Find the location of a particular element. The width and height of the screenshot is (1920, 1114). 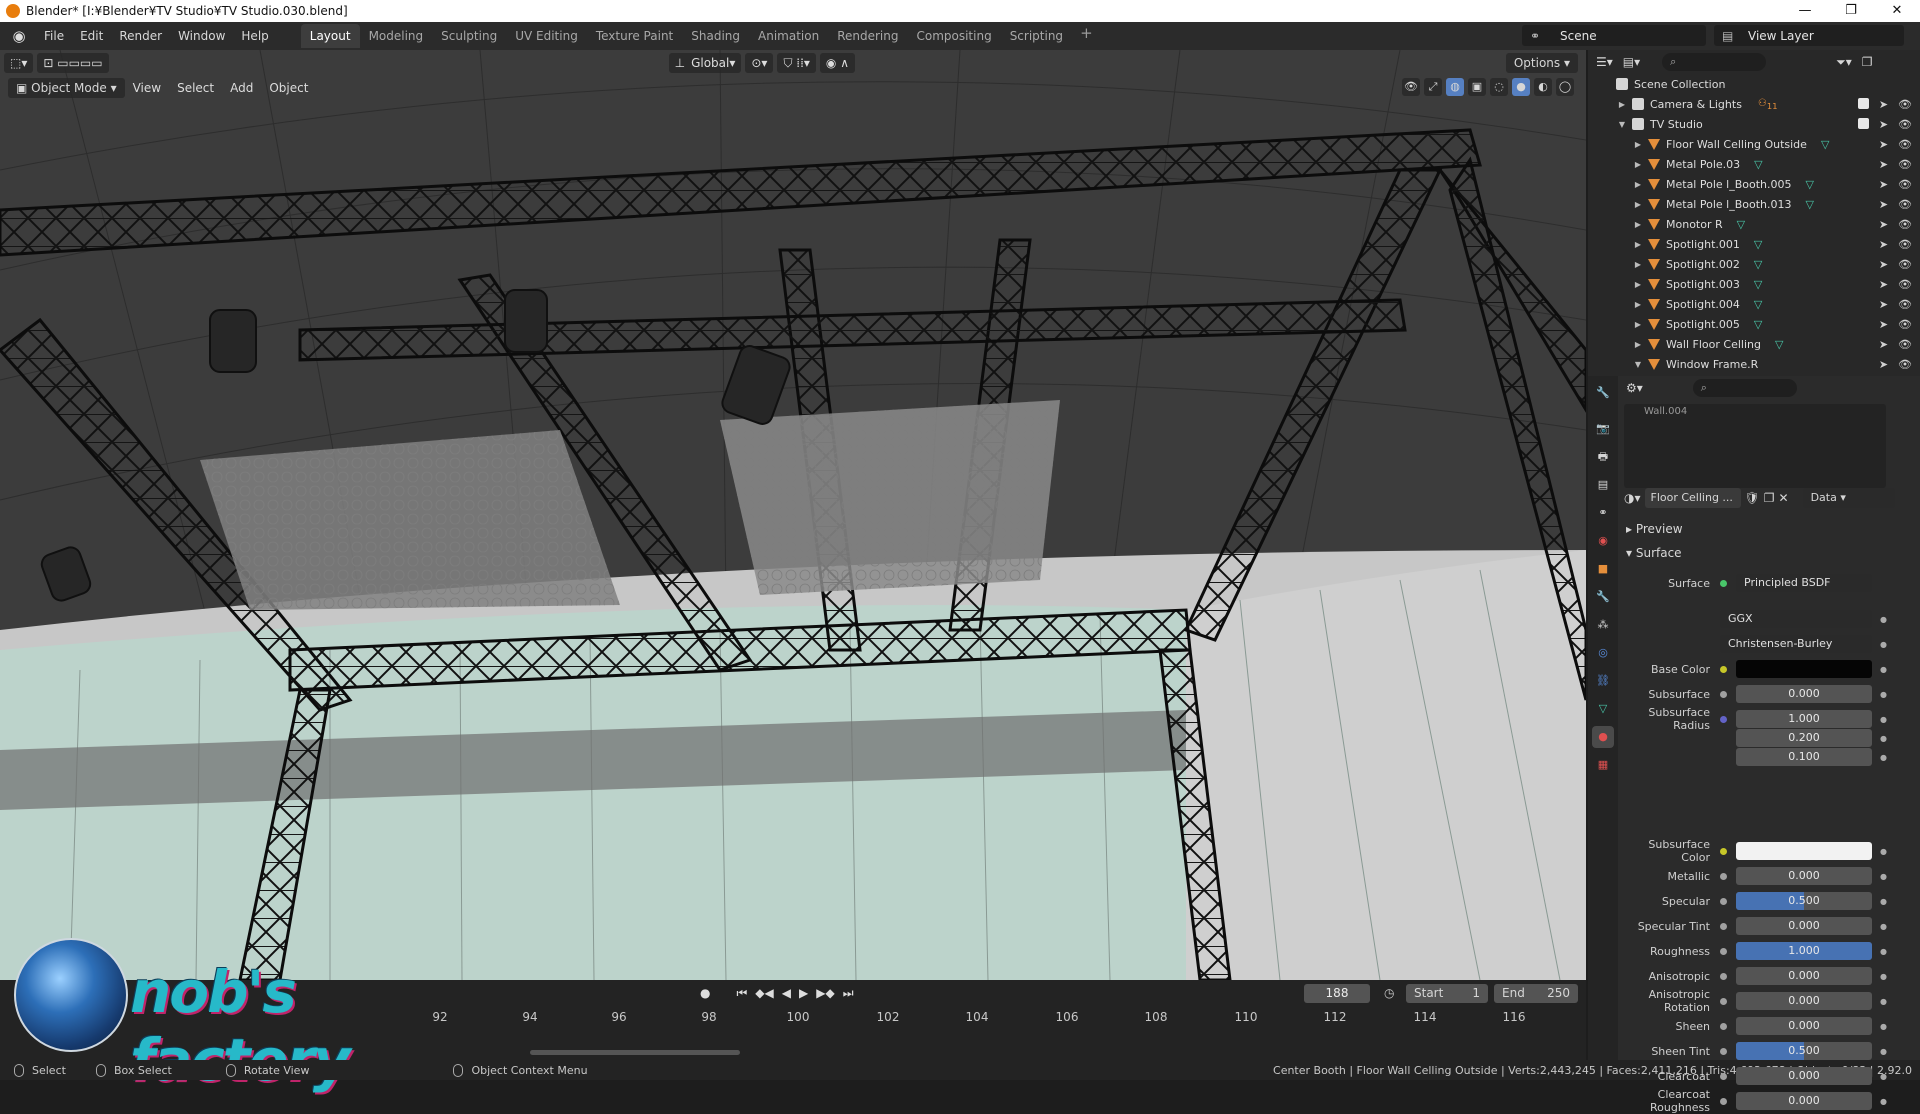

play-reverse-icon: ◀ is located at coordinates (786, 993).